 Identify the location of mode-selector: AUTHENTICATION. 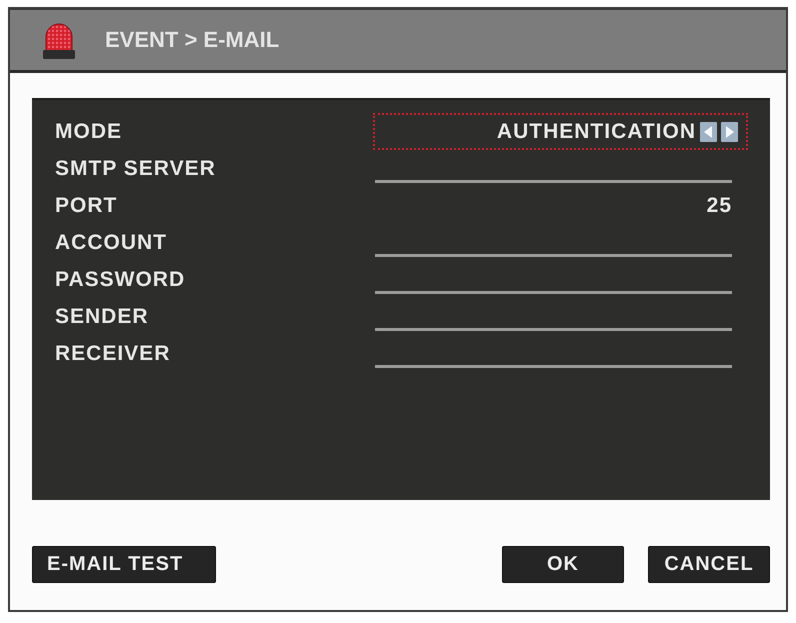
(560, 131).